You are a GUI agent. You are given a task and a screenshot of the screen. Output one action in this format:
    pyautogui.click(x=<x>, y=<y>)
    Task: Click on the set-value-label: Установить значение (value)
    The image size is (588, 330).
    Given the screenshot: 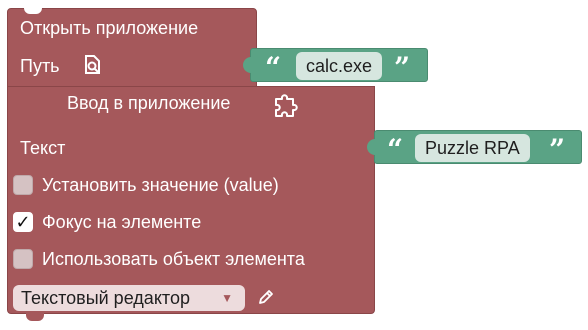 What is the action you would take?
    pyautogui.click(x=160, y=185)
    